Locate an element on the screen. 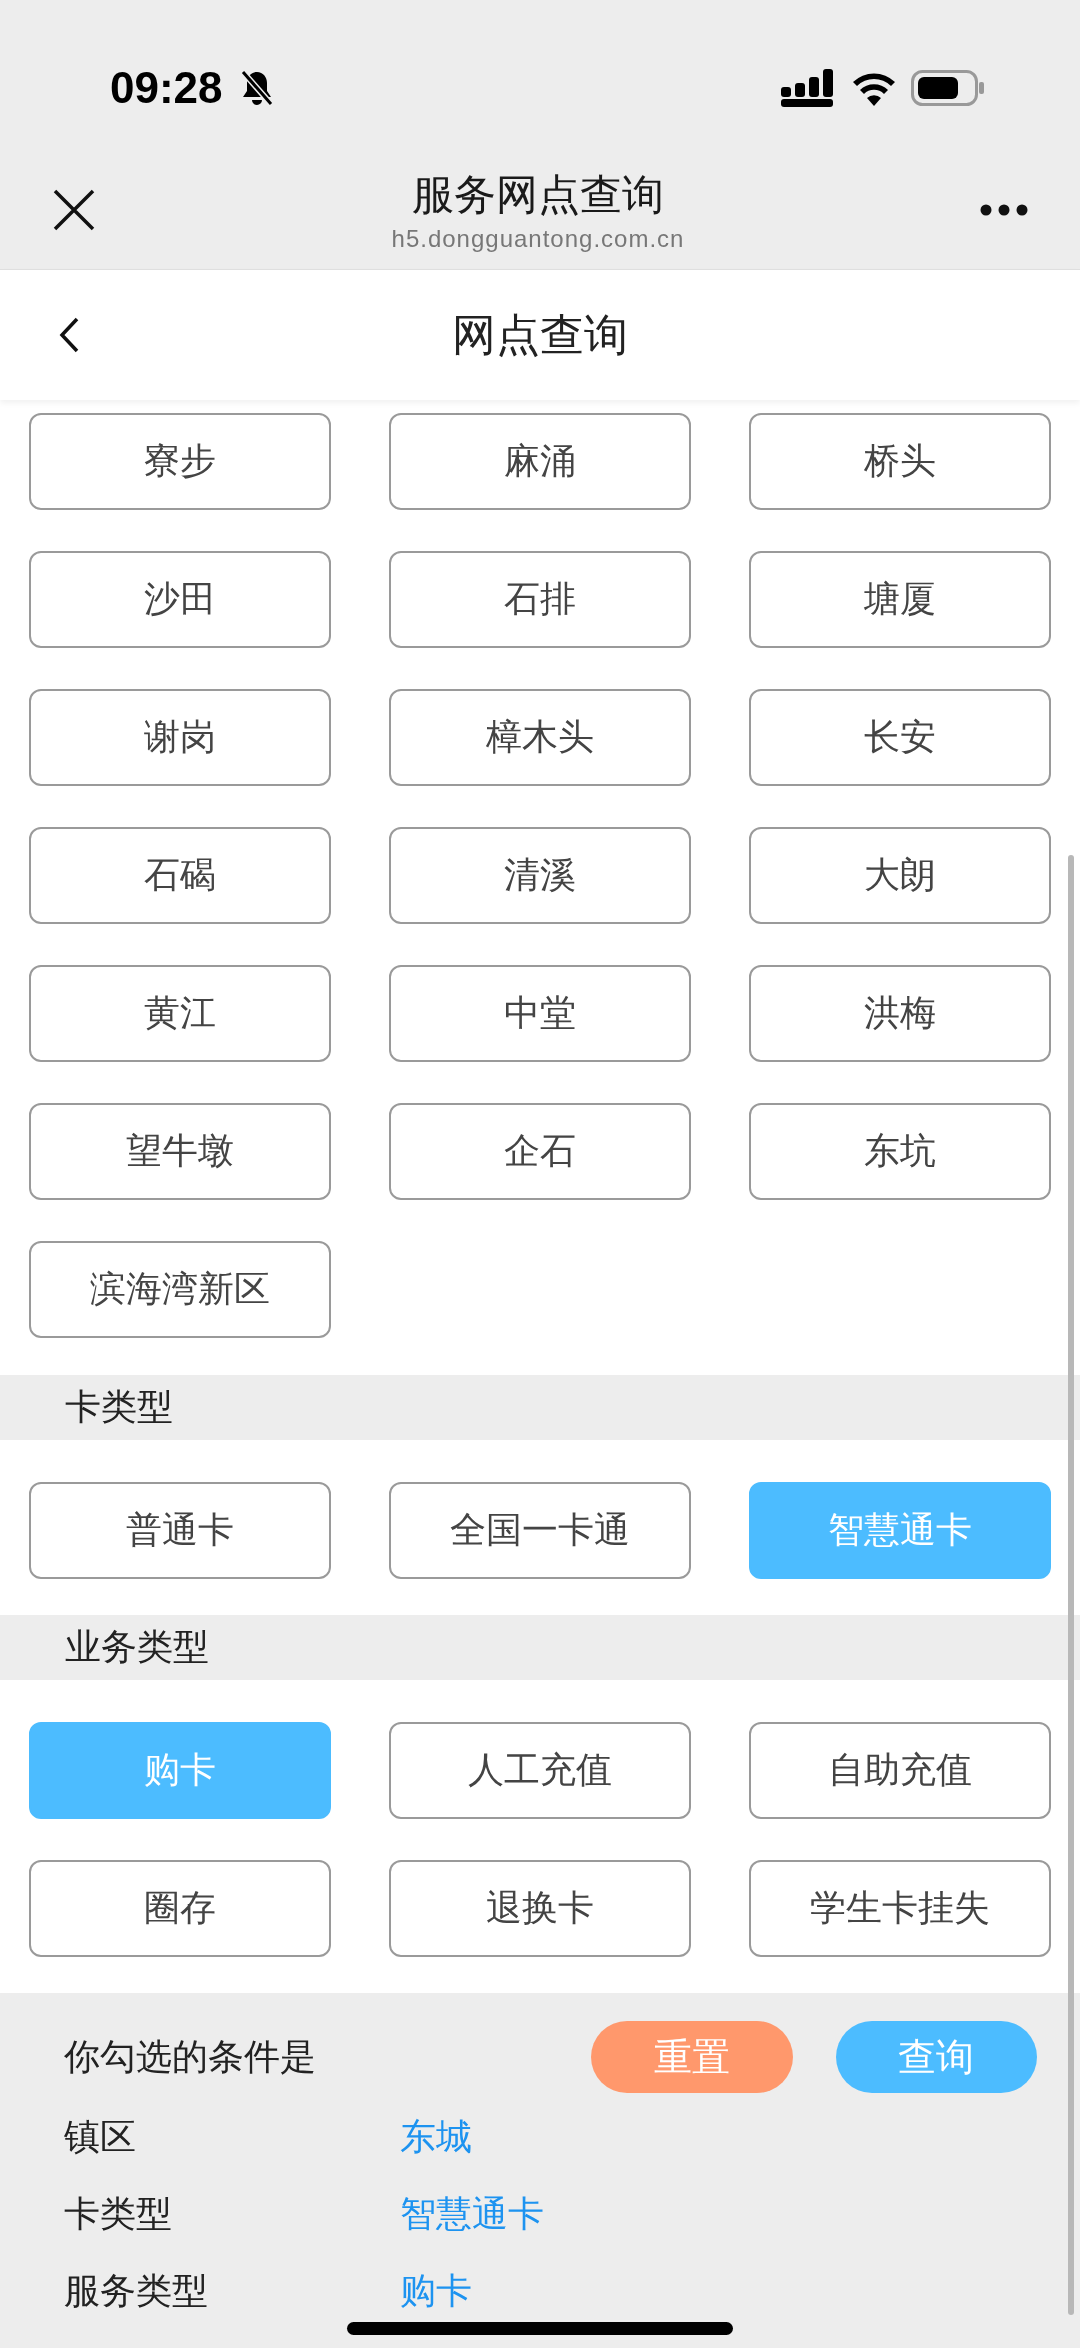  option-button: 桥头 is located at coordinates (900, 461).